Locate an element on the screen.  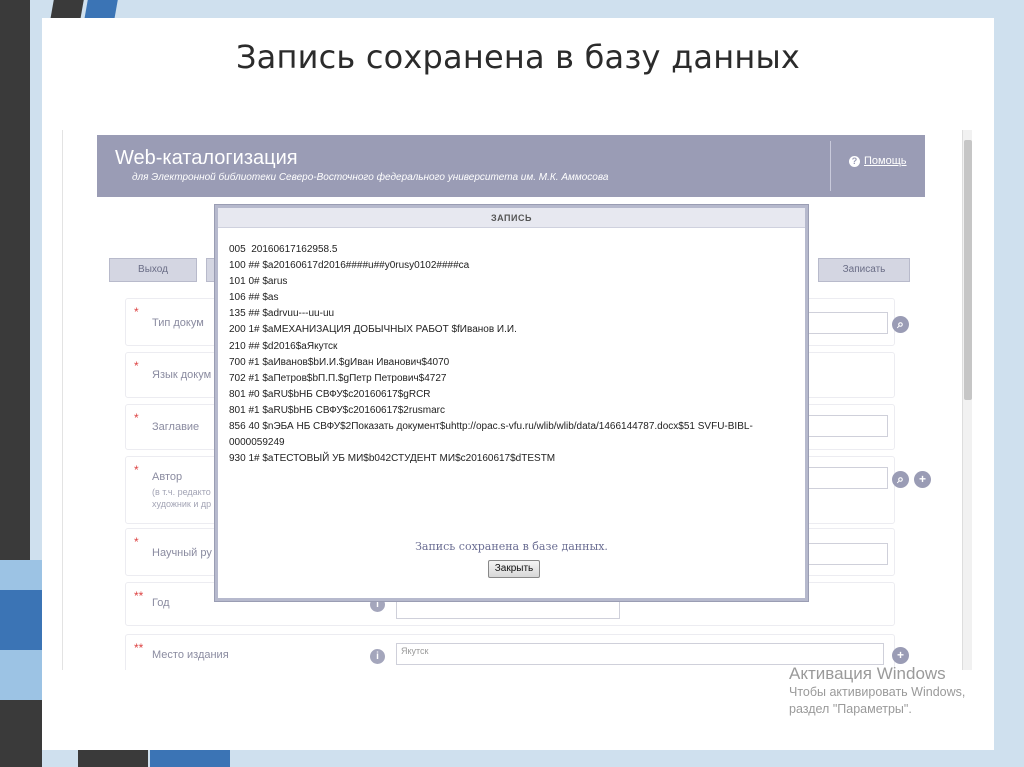
close-button: Закрыть is located at coordinates (514, 569).